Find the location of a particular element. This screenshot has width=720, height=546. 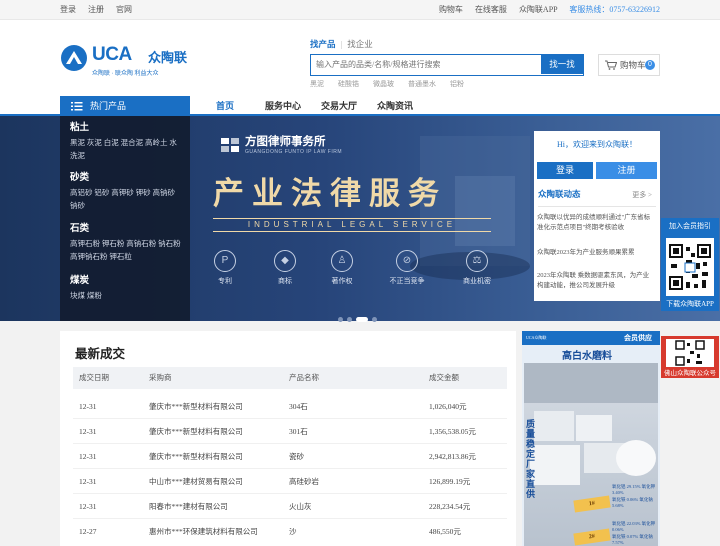

header-amount: 成交金额 is located at coordinates (444, 377).